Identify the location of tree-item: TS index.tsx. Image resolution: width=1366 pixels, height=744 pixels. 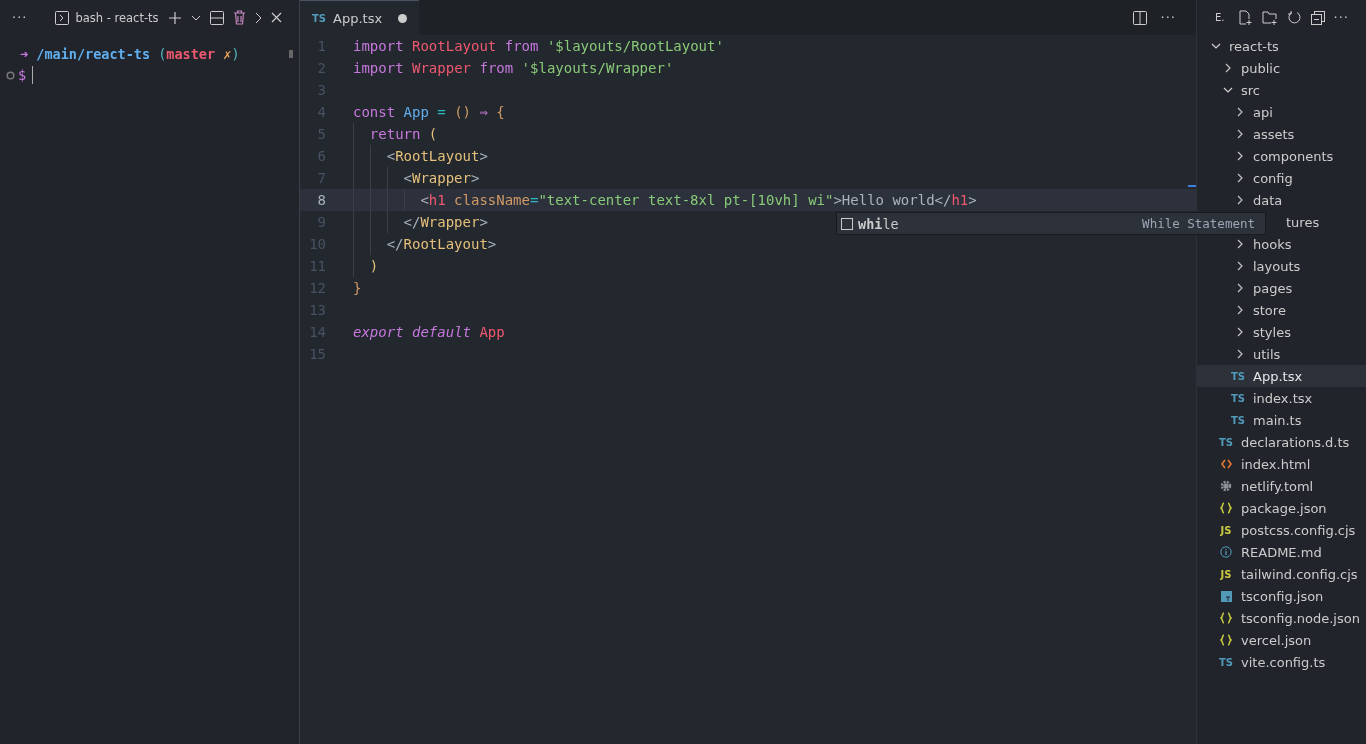
(1281, 398).